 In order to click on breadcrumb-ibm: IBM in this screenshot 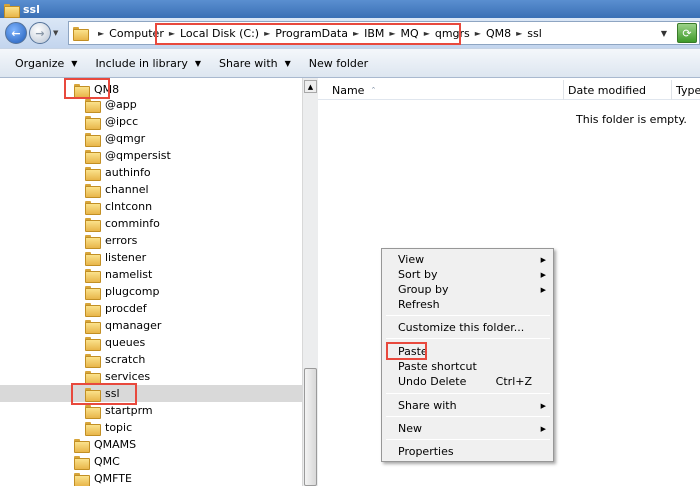, I will do `click(374, 33)`.